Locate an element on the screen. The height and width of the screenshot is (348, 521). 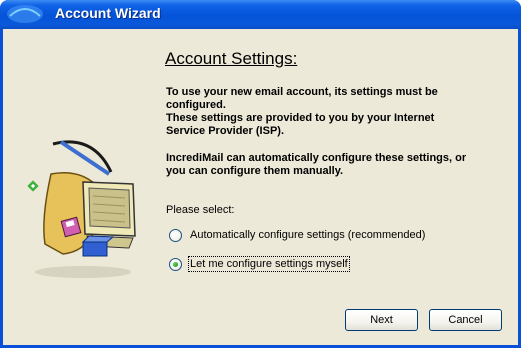
page-heading: Account Settings: is located at coordinates (231, 58).